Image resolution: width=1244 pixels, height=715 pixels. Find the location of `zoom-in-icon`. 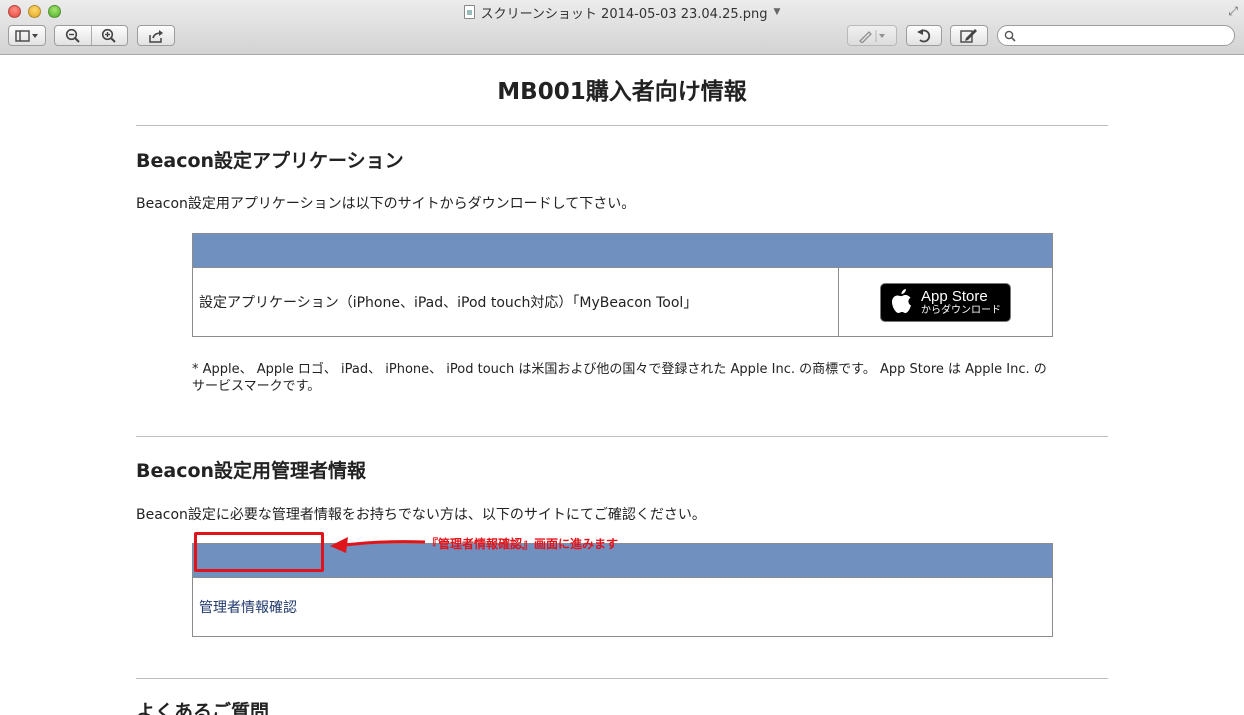

zoom-in-icon is located at coordinates (109, 35).